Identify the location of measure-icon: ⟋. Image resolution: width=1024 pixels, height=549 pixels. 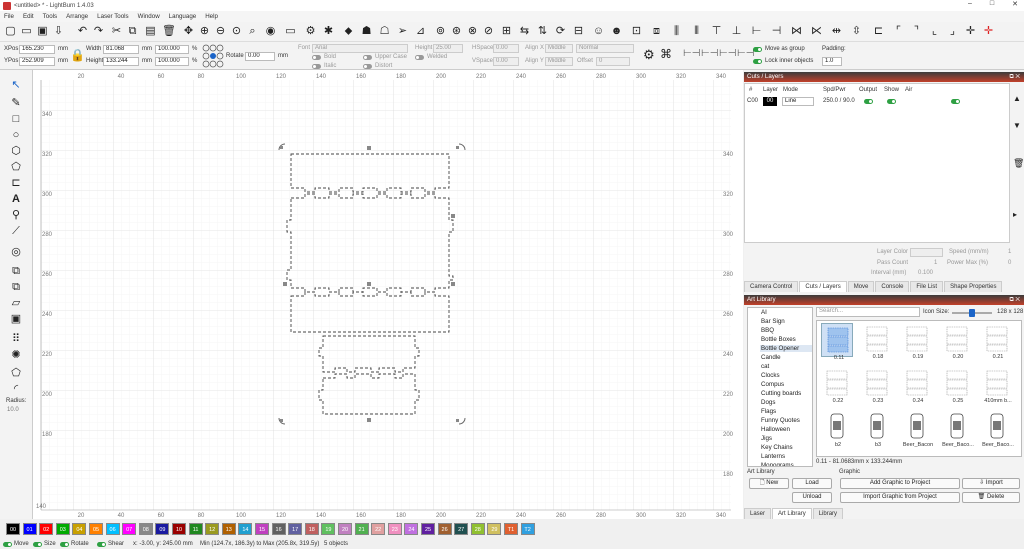
(16, 231).